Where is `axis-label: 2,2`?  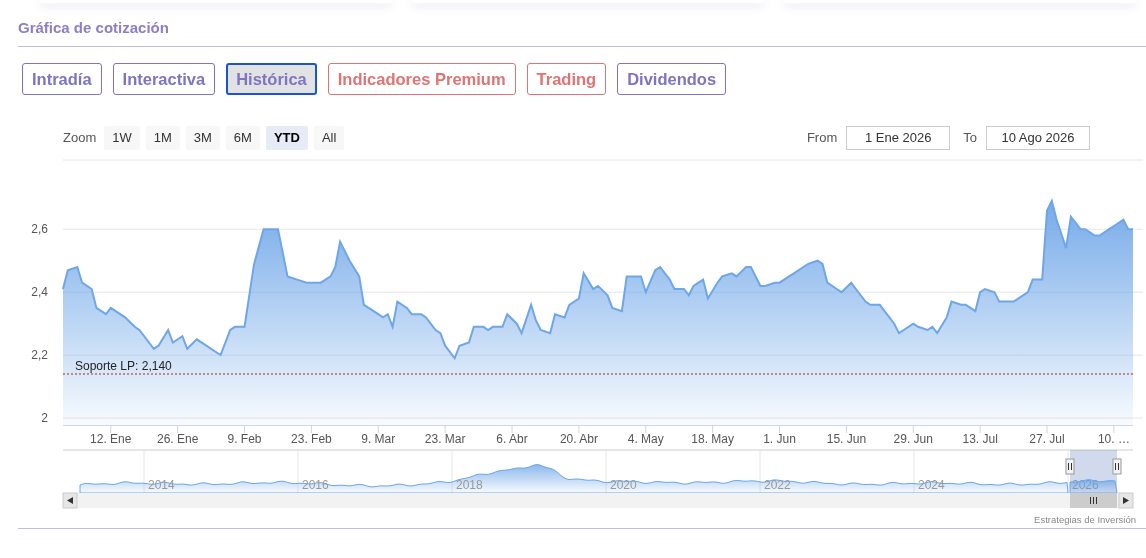
axis-label: 2,2 is located at coordinates (39, 354).